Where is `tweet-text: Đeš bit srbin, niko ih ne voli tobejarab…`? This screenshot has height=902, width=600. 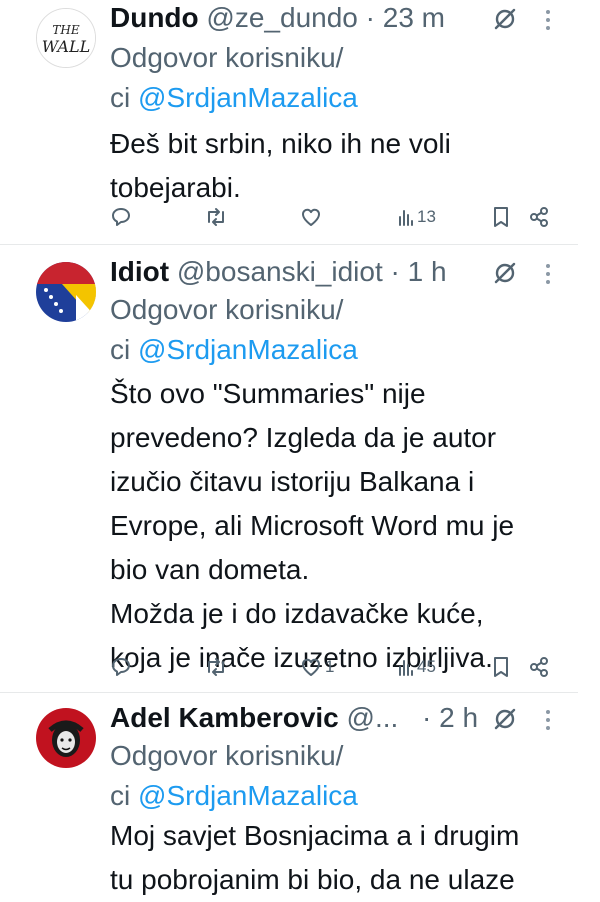
tweet-text: Đeš bit srbin, niko ih ne voli tobejarab… is located at coordinates (280, 165).